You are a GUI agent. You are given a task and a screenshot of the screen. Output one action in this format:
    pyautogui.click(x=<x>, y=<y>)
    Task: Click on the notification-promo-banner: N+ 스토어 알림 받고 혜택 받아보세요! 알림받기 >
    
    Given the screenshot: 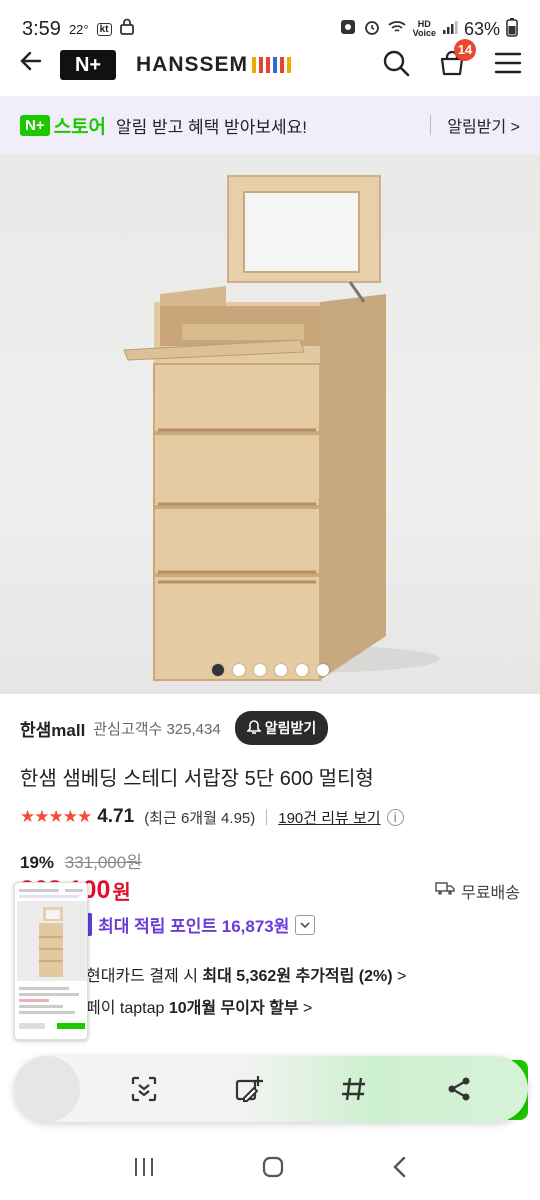 What is the action you would take?
    pyautogui.click(x=270, y=125)
    